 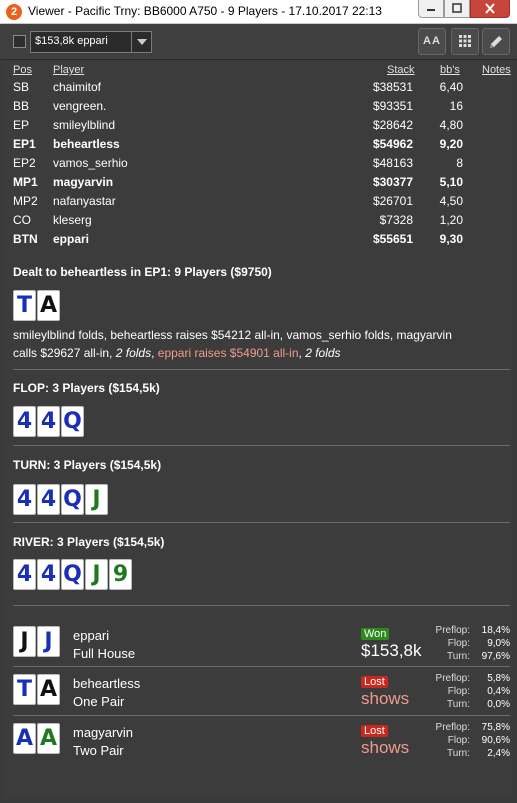 What do you see at coordinates (263, 165) in the screenshot?
I see `player-row: EP2 vamos_serhio $48163 8` at bounding box center [263, 165].